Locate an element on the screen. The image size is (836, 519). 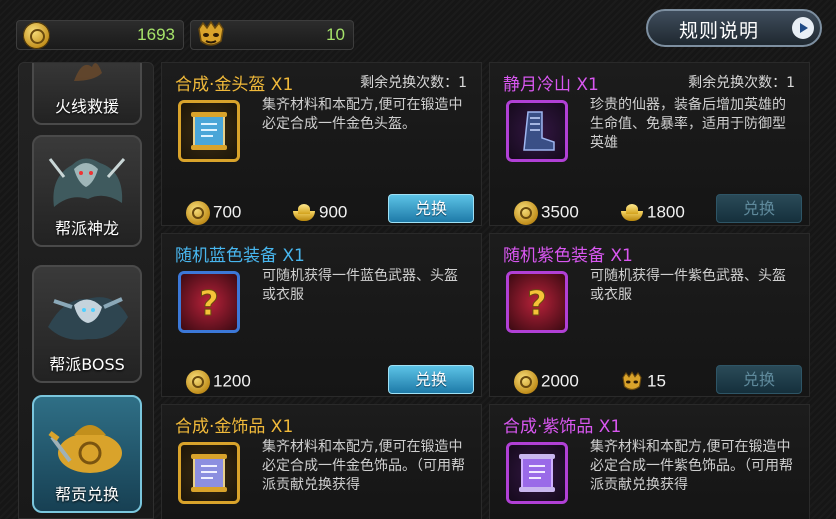
item-title: 合成·金饰品 X1 is located at coordinates (234, 427).